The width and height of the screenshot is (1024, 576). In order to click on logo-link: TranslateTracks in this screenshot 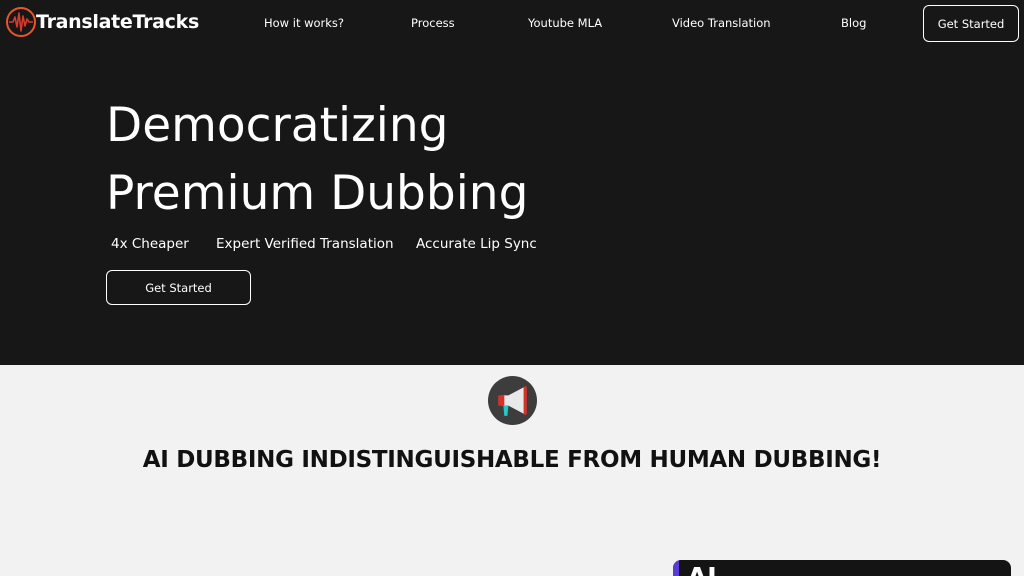, I will do `click(102, 22)`.